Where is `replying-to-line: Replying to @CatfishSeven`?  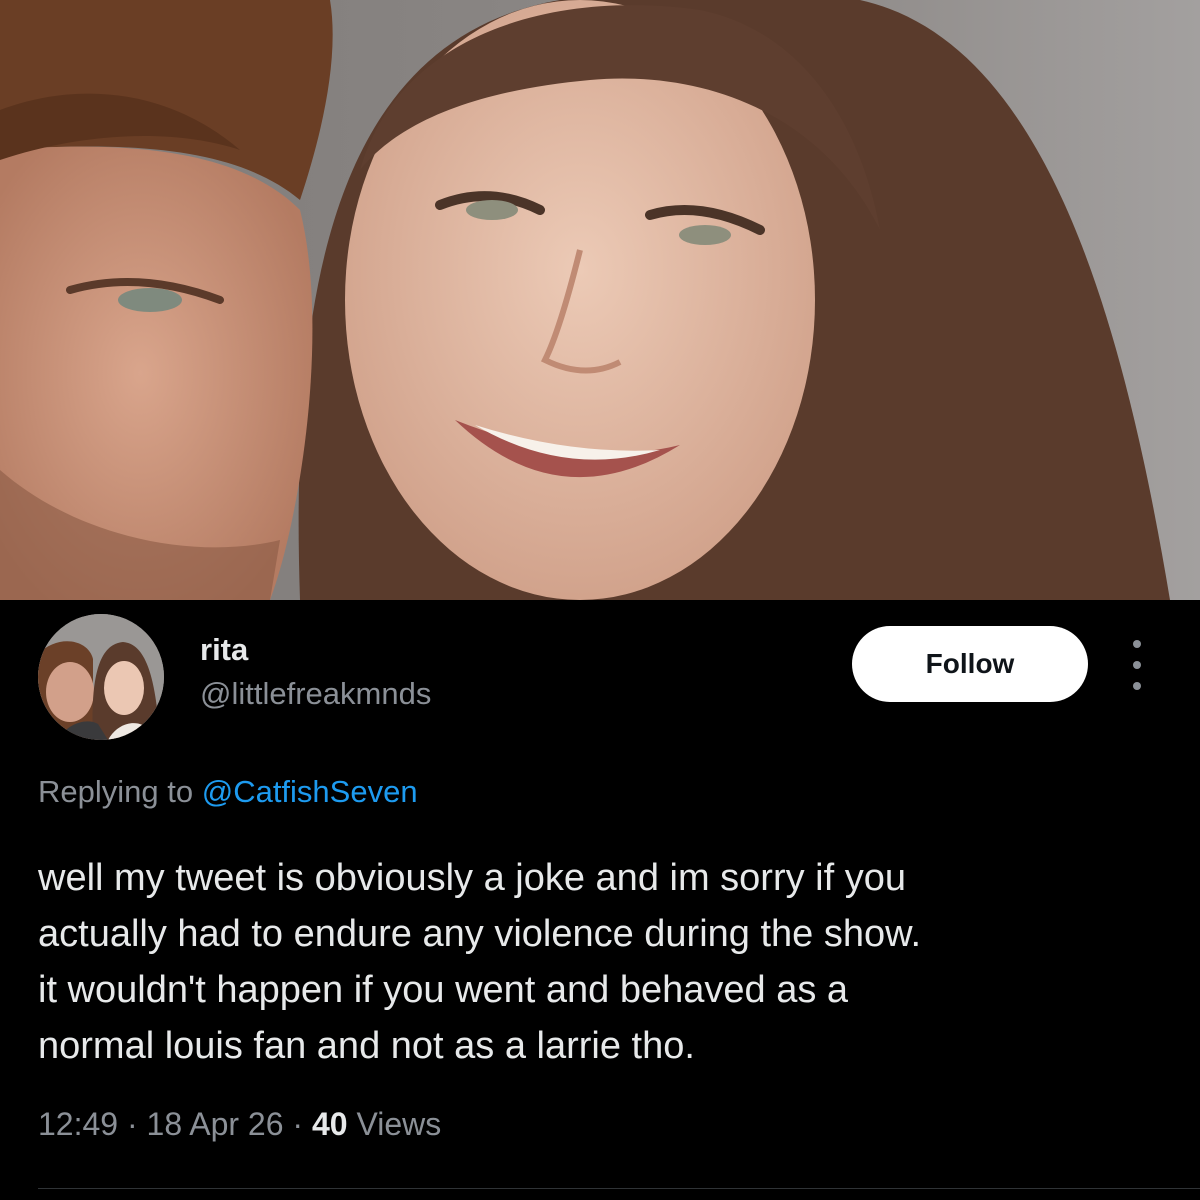
replying-to-line: Replying to @CatfishSeven is located at coordinates (228, 792).